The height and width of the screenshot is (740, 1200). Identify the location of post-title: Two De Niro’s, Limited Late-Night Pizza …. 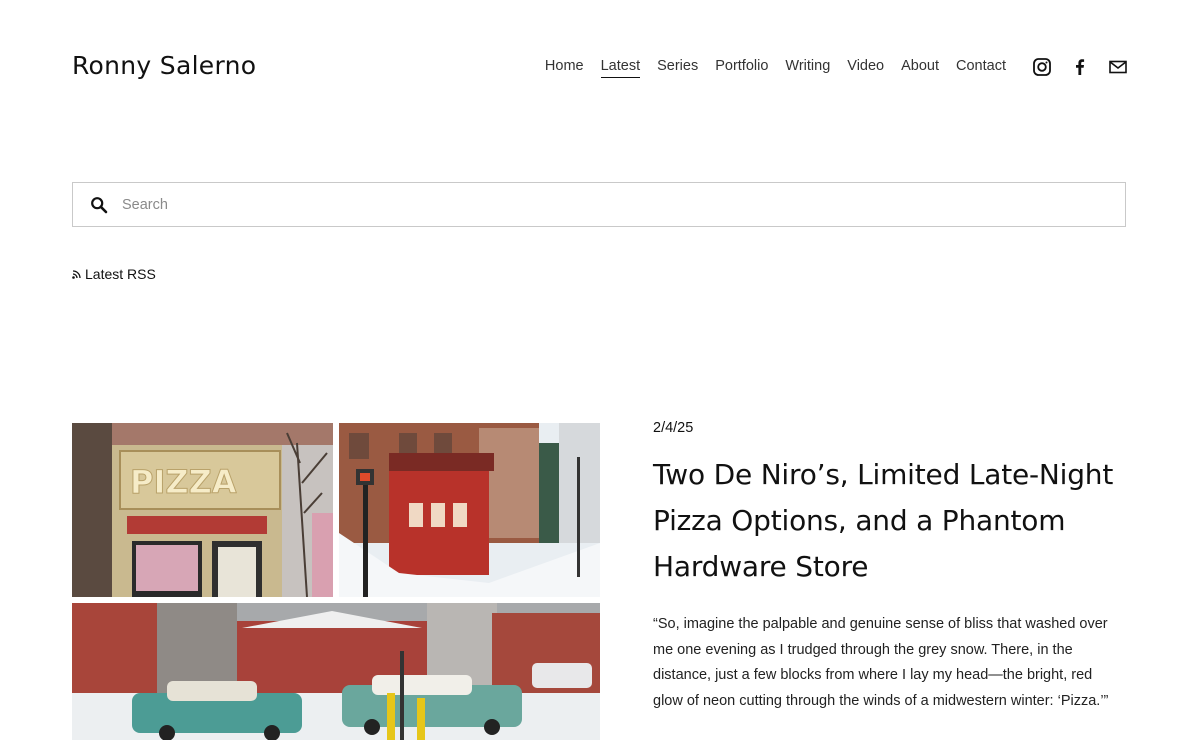
(888, 521).